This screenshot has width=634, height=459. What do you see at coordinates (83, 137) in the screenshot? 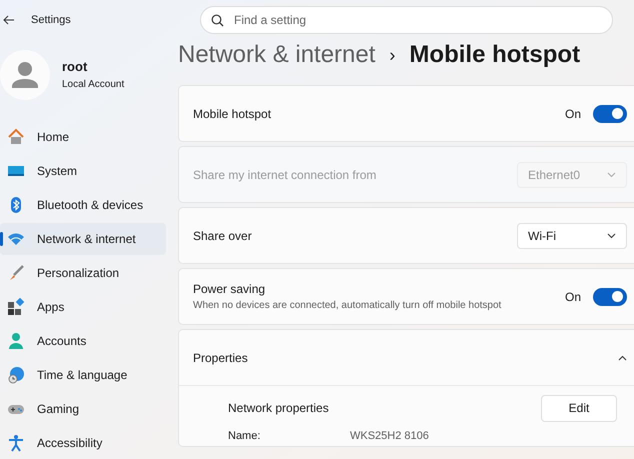
I see `nav-item: Home` at bounding box center [83, 137].